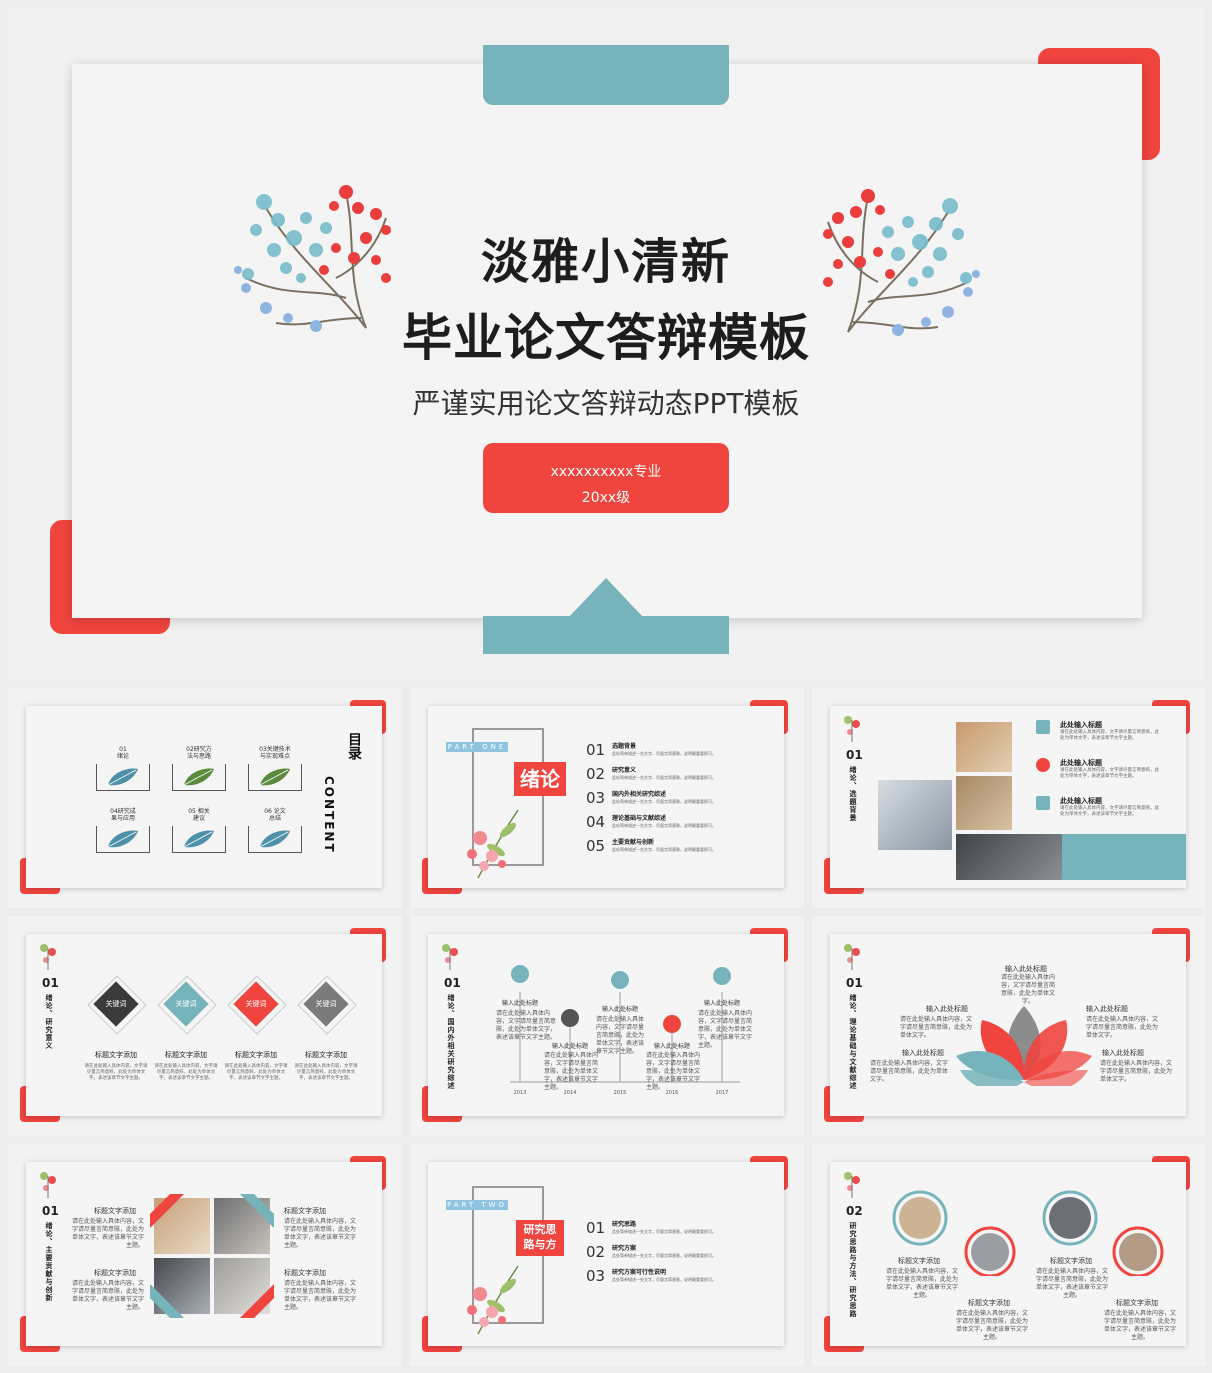  I want to click on feature-icon, so click(1043, 765).